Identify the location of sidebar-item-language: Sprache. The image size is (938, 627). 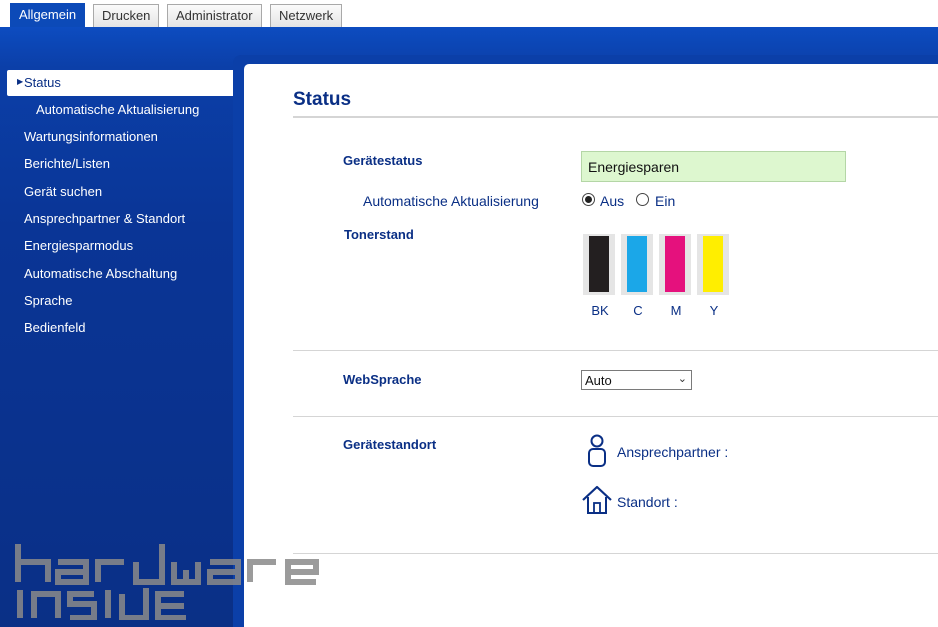
(48, 300).